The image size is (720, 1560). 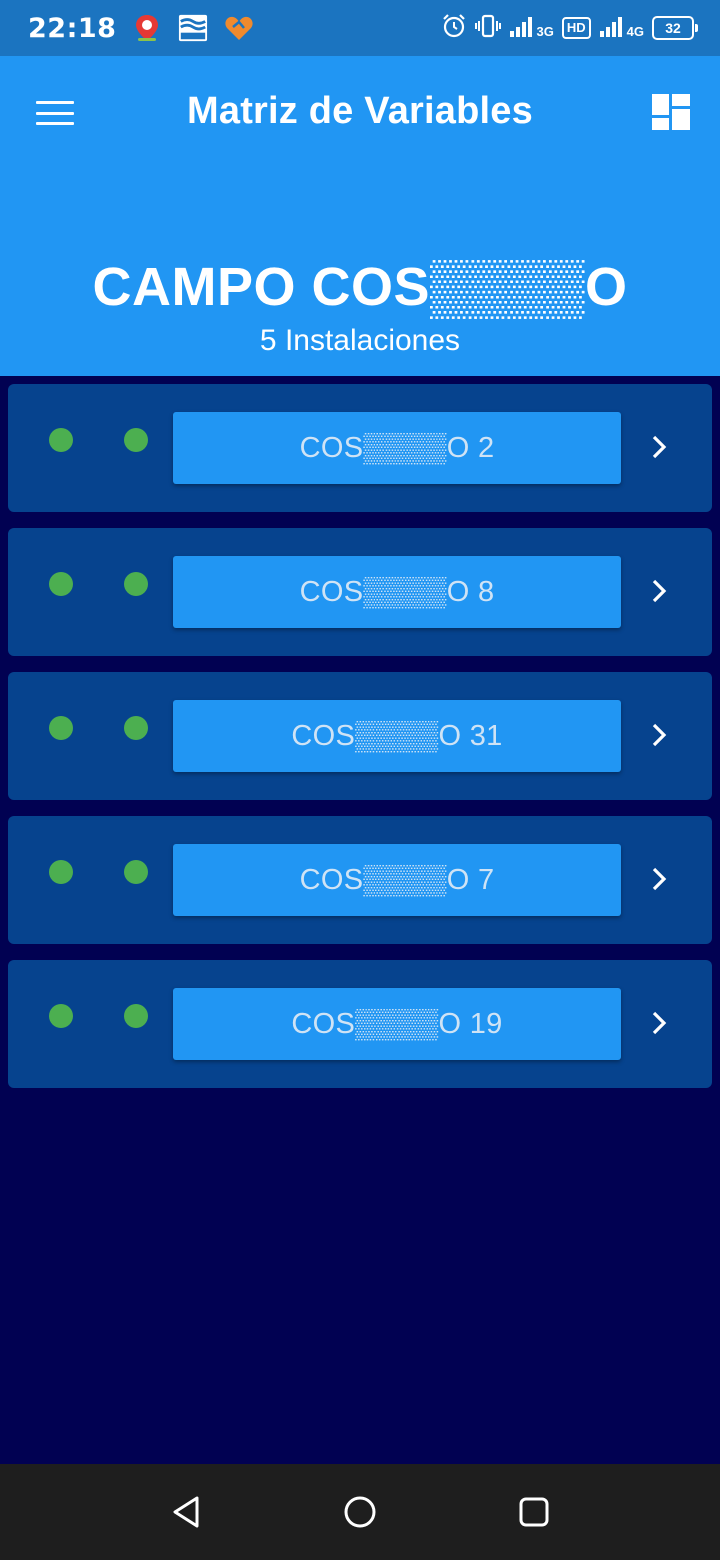 What do you see at coordinates (397, 1024) in the screenshot?
I see `installation-button: COS▒▒▒▒O 19` at bounding box center [397, 1024].